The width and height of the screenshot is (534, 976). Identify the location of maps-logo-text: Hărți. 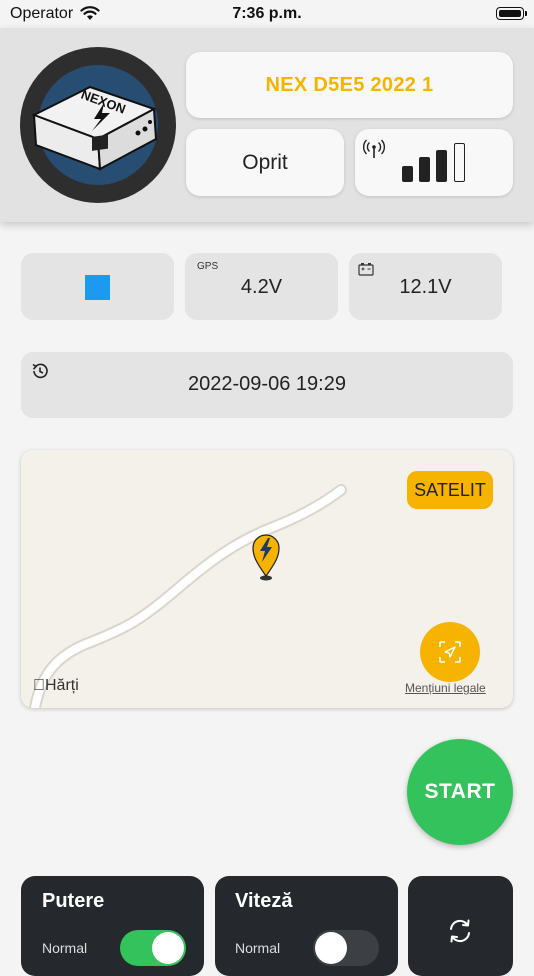
(56, 685).